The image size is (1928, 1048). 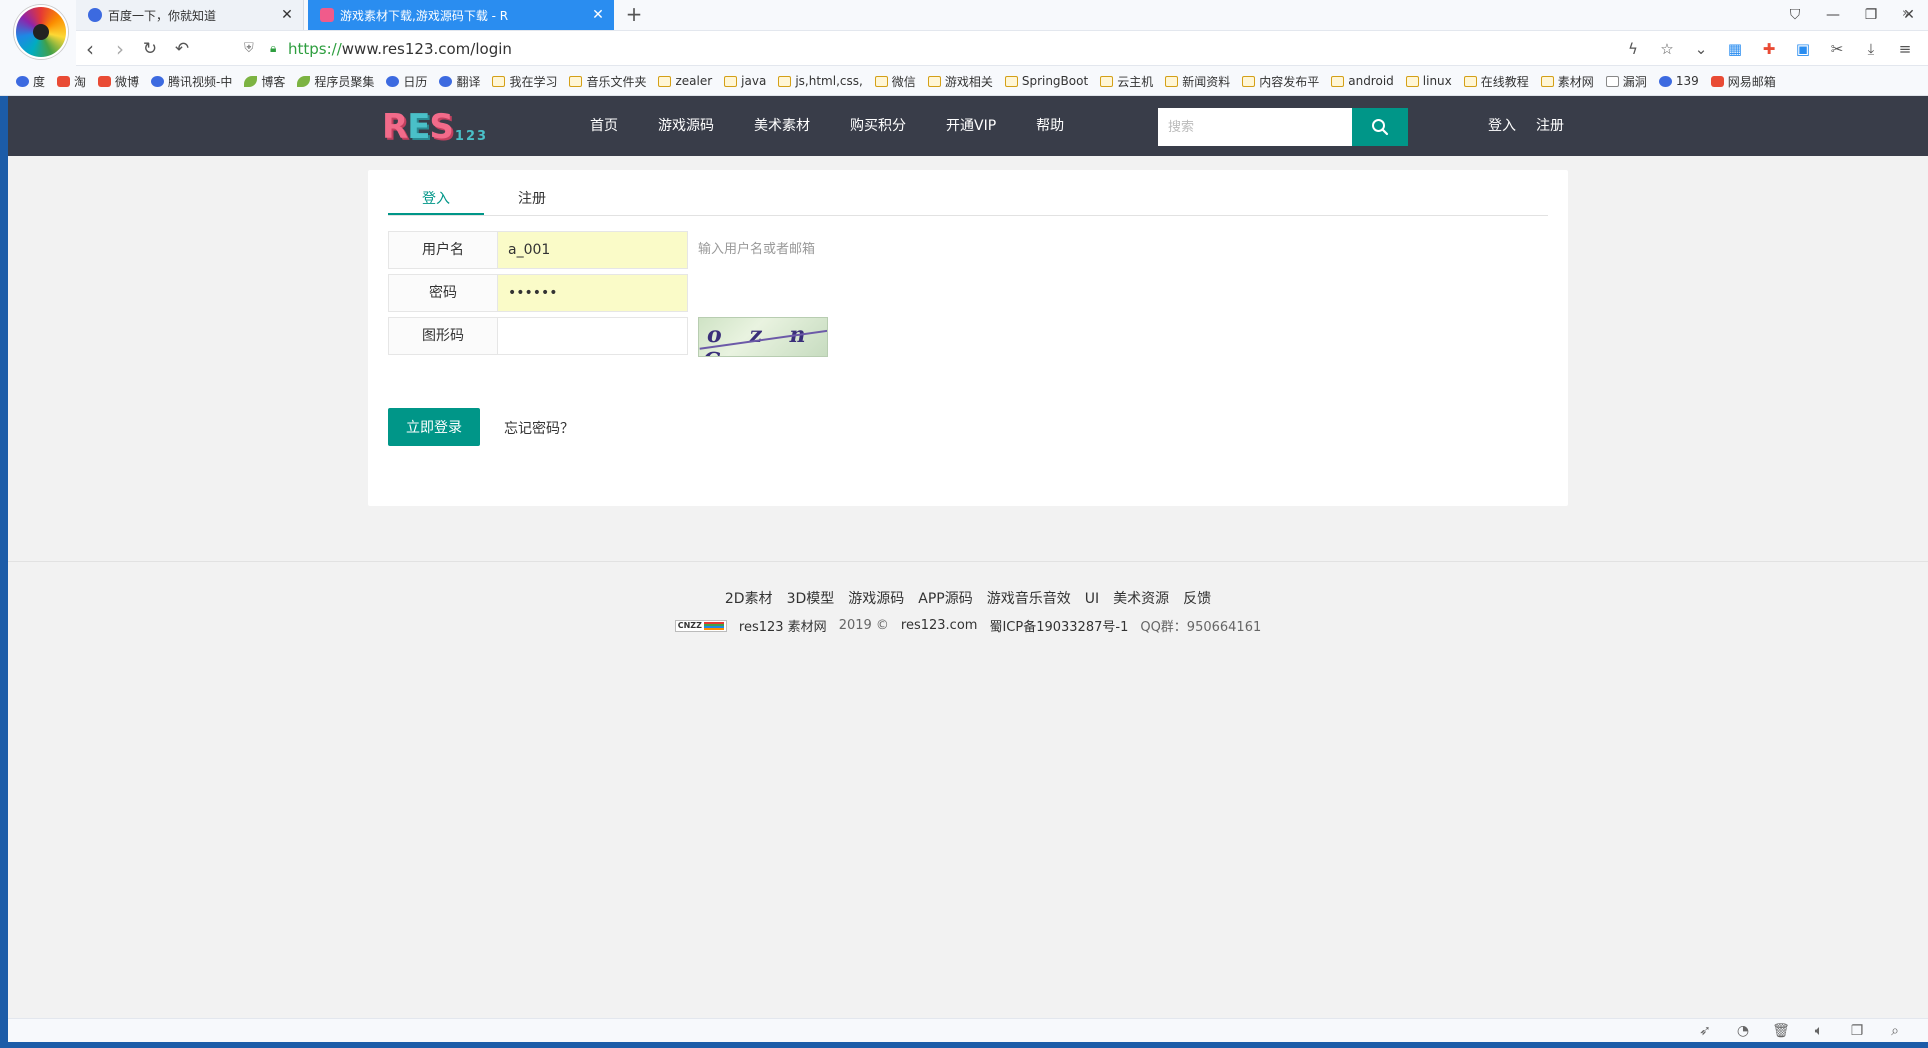 I want to click on bookmark-favicon-icon, so click(x=22, y=81).